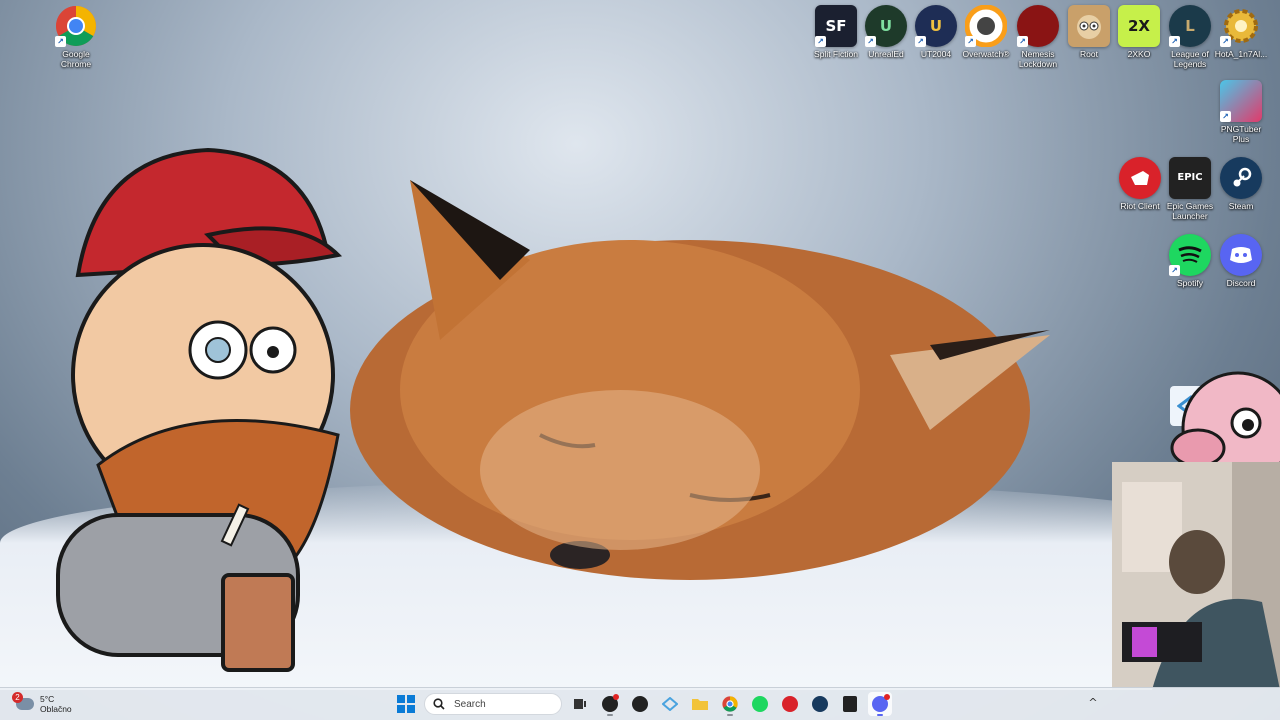 This screenshot has height=720, width=1280. I want to click on taskbar-task-view-button, so click(580, 704).